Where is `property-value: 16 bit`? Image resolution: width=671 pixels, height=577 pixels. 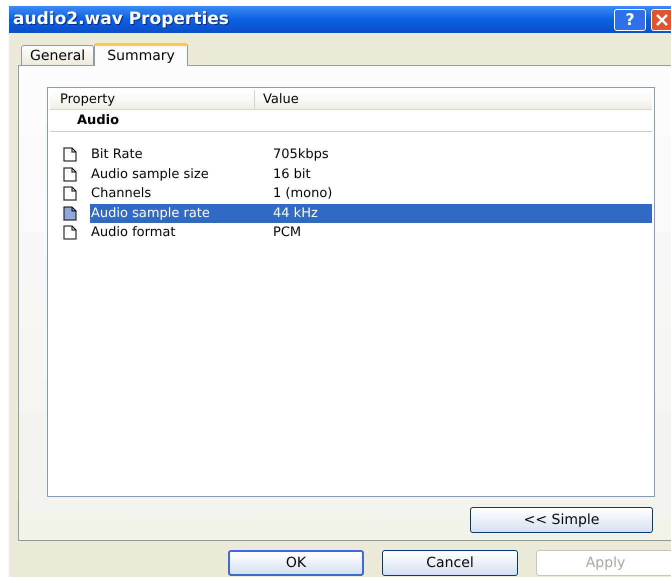 property-value: 16 bit is located at coordinates (292, 175).